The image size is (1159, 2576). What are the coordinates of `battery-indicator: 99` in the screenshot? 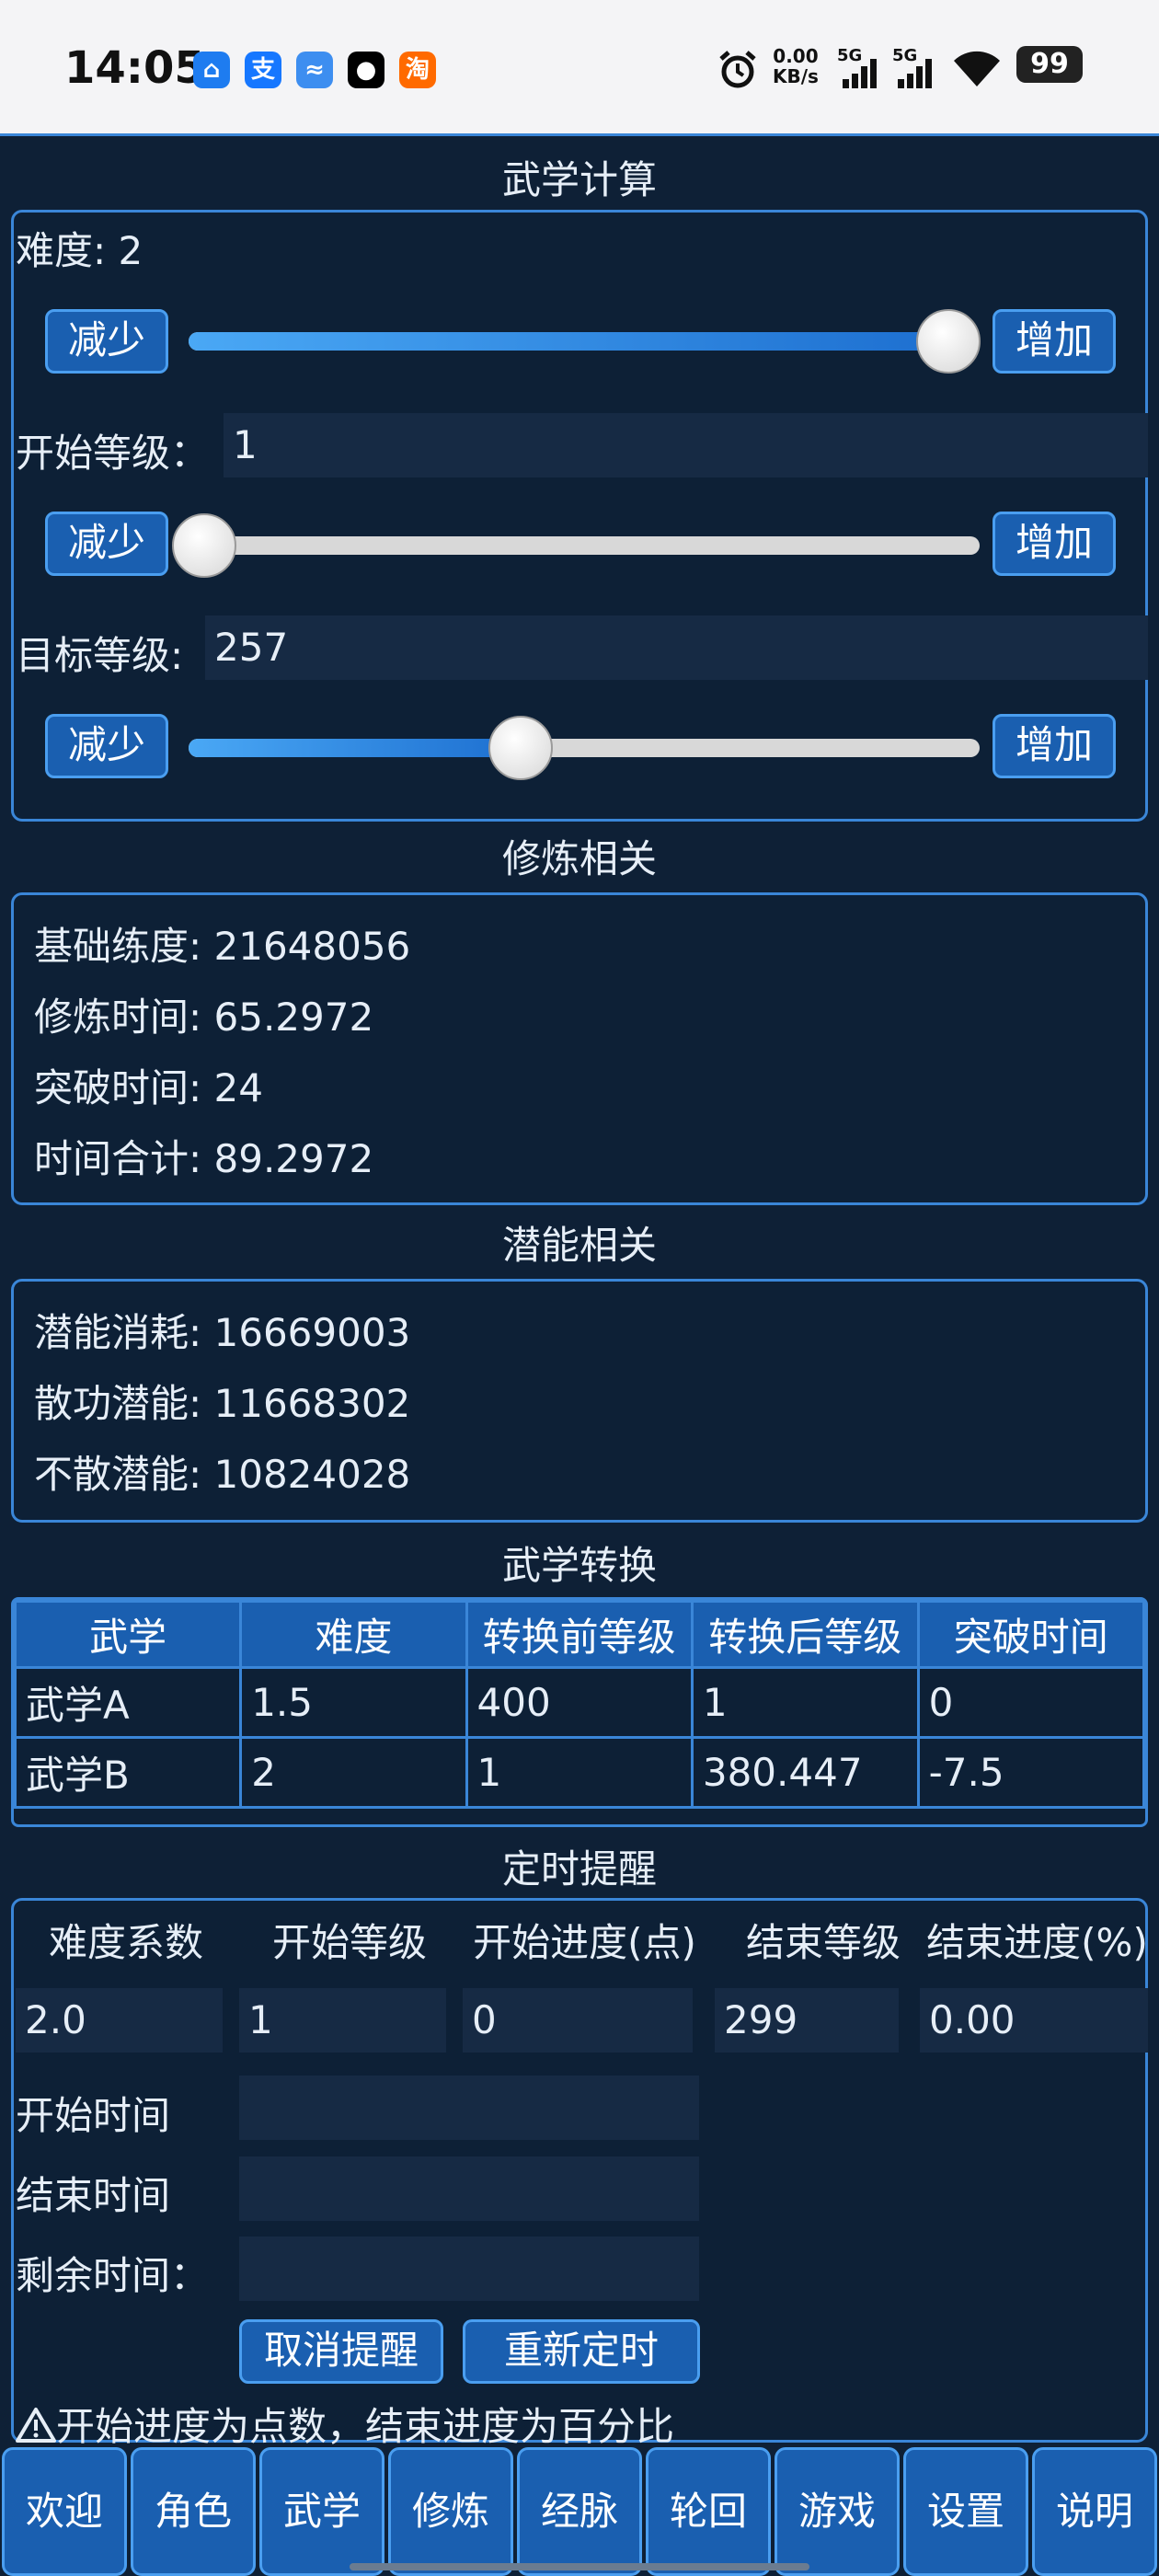 It's located at (1049, 64).